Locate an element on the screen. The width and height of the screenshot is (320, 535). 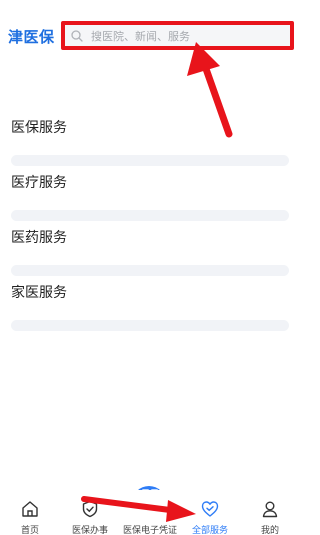
bottom-tab-bar: 首页 医保办事 医保电子凭证 全部服务 我的 is located at coordinates (150, 512).